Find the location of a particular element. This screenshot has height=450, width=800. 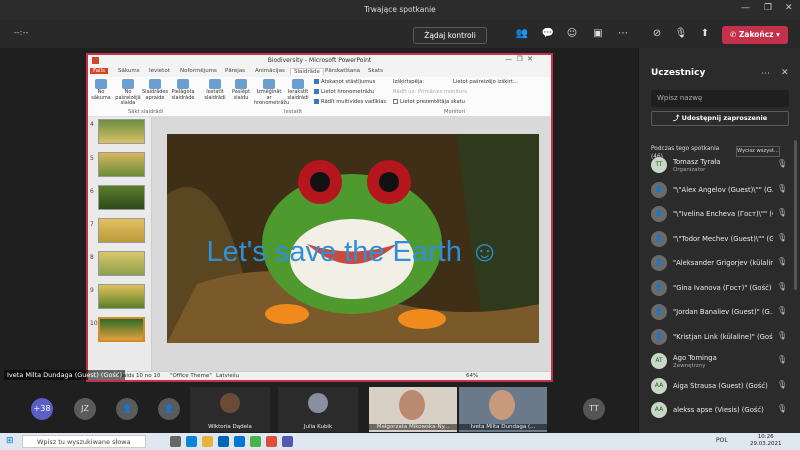

windows-start-icon: ⊞ is located at coordinates (10, 441).